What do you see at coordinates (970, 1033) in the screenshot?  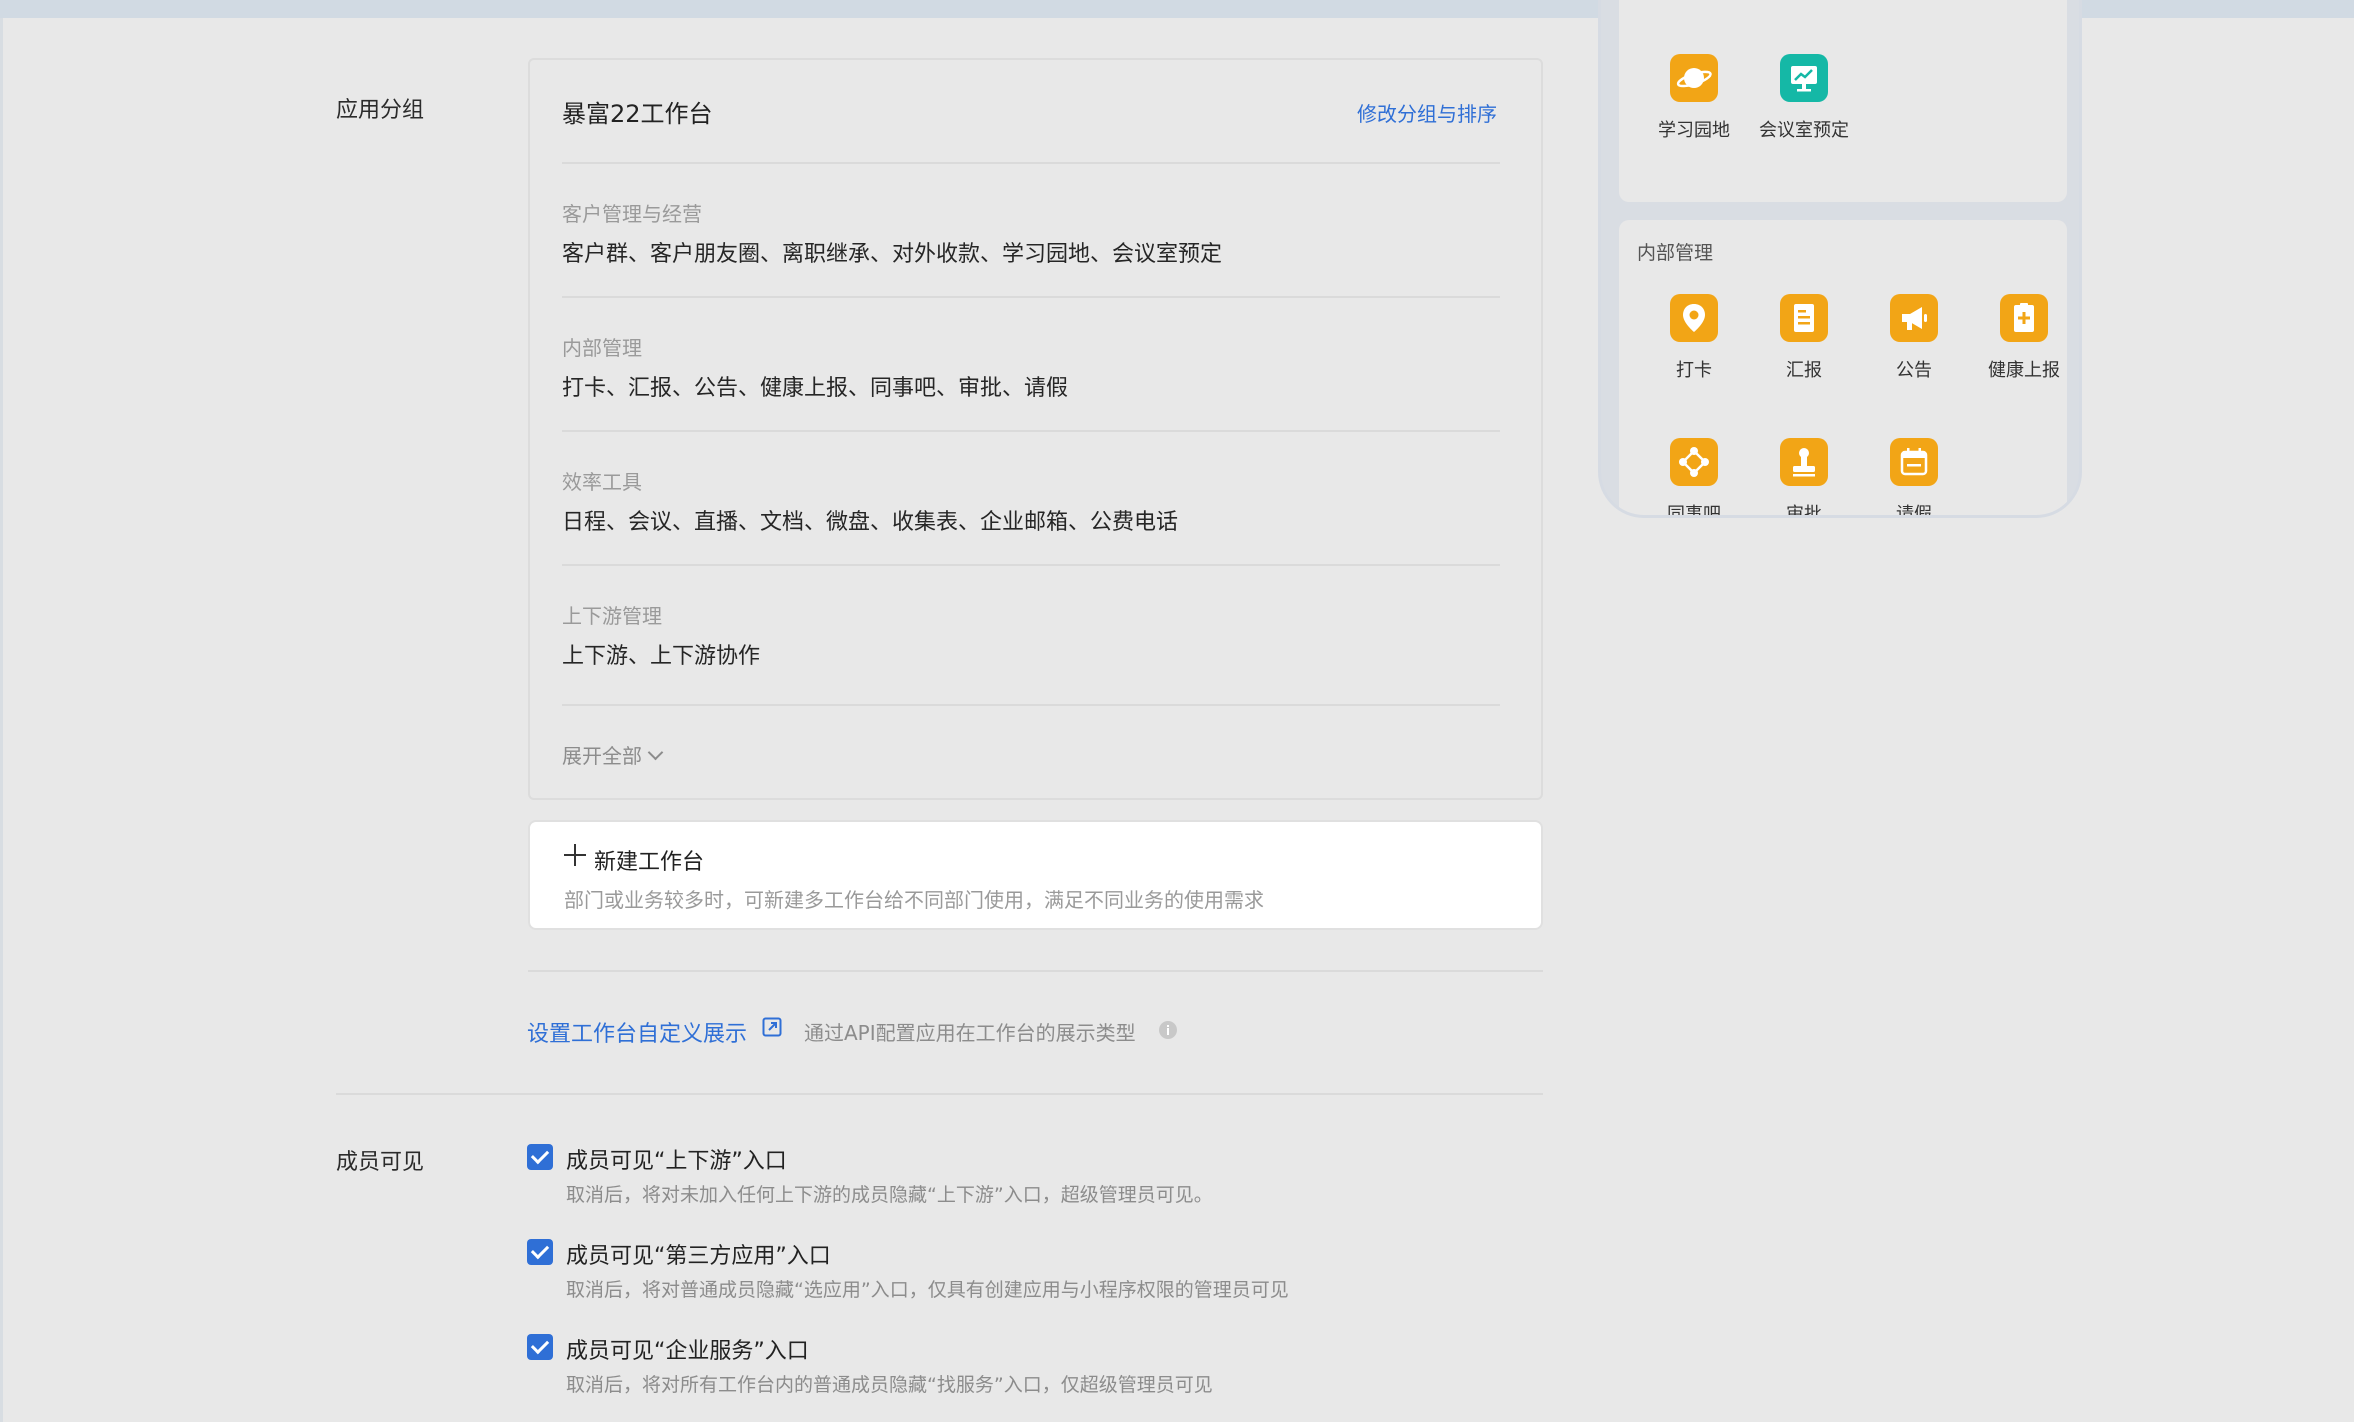 I see `custom-display-description: 通过API配置应用在工作台的展示类型` at bounding box center [970, 1033].